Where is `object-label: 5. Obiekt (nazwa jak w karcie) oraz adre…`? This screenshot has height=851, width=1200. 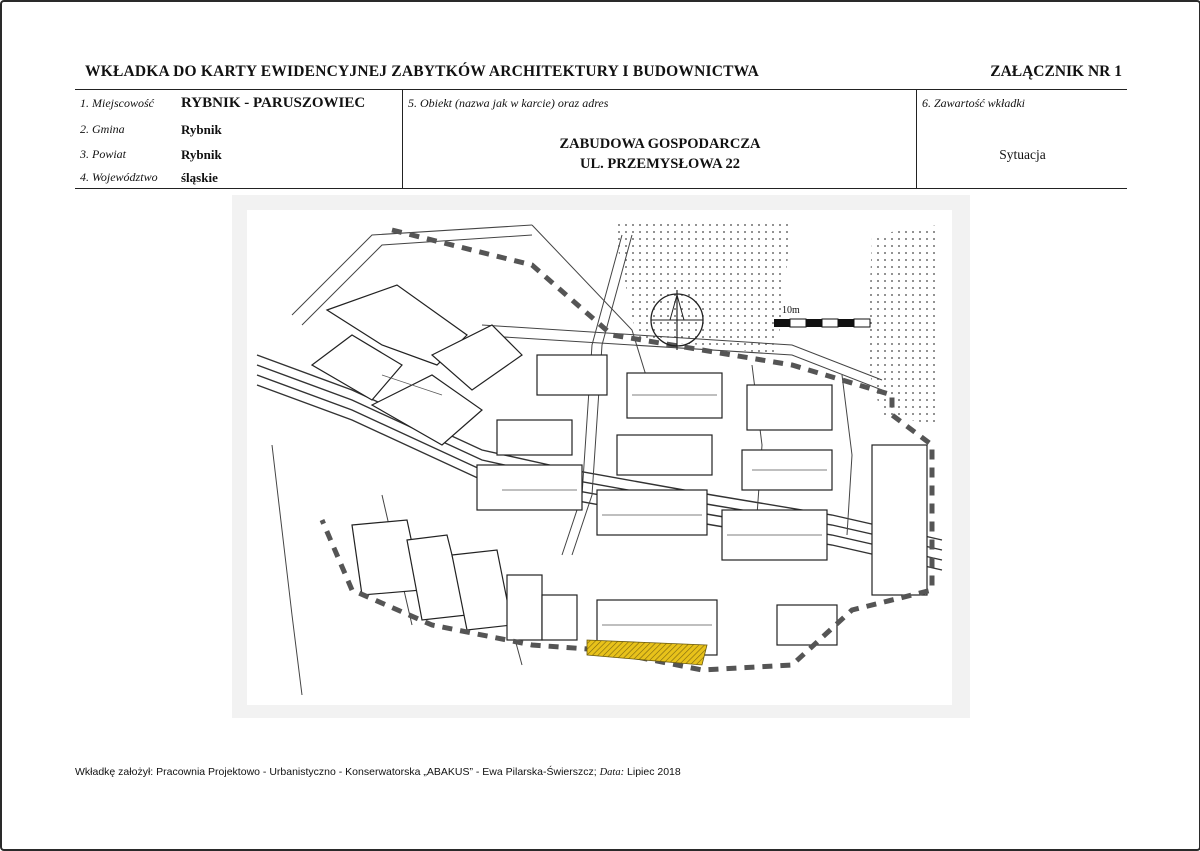 object-label: 5. Obiekt (nazwa jak w karcie) oraz adre… is located at coordinates (508, 103).